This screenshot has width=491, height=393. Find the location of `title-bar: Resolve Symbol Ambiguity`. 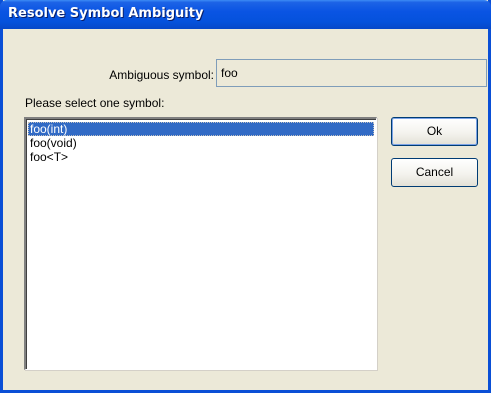

title-bar: Resolve Symbol Ambiguity is located at coordinates (245, 14).